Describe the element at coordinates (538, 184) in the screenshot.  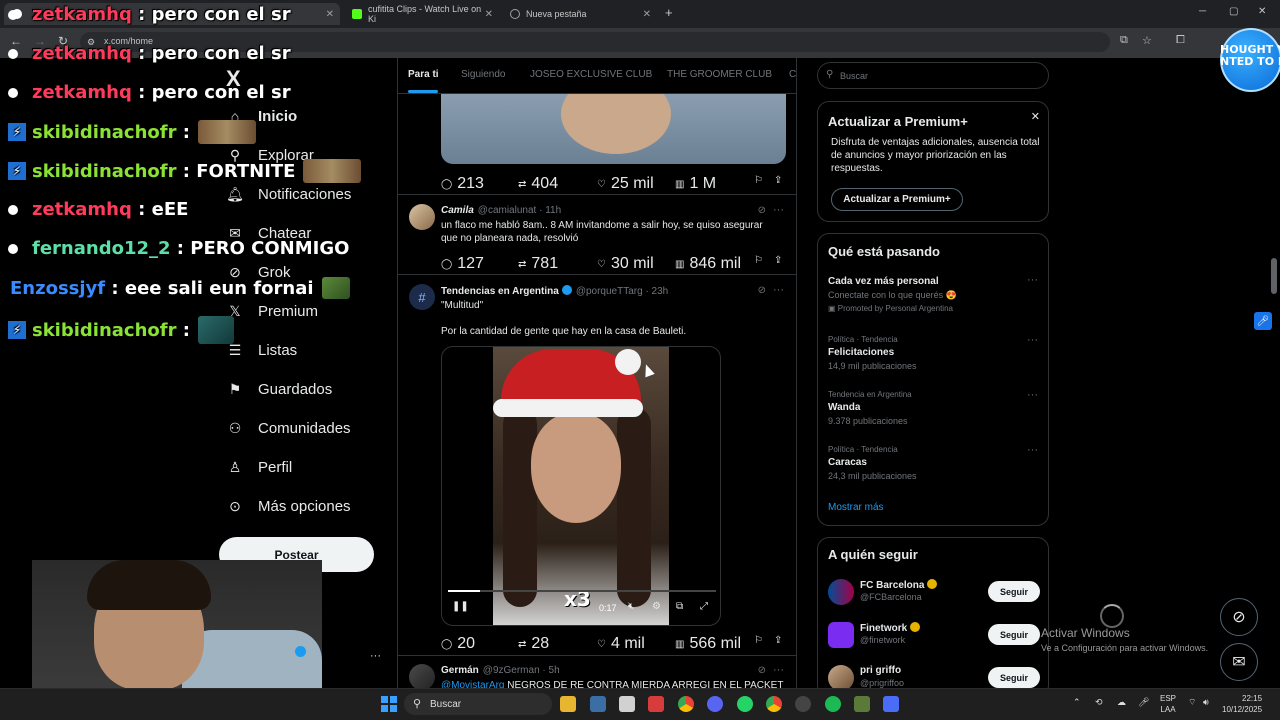
I see `repost-action: ⇄ 404` at that location.